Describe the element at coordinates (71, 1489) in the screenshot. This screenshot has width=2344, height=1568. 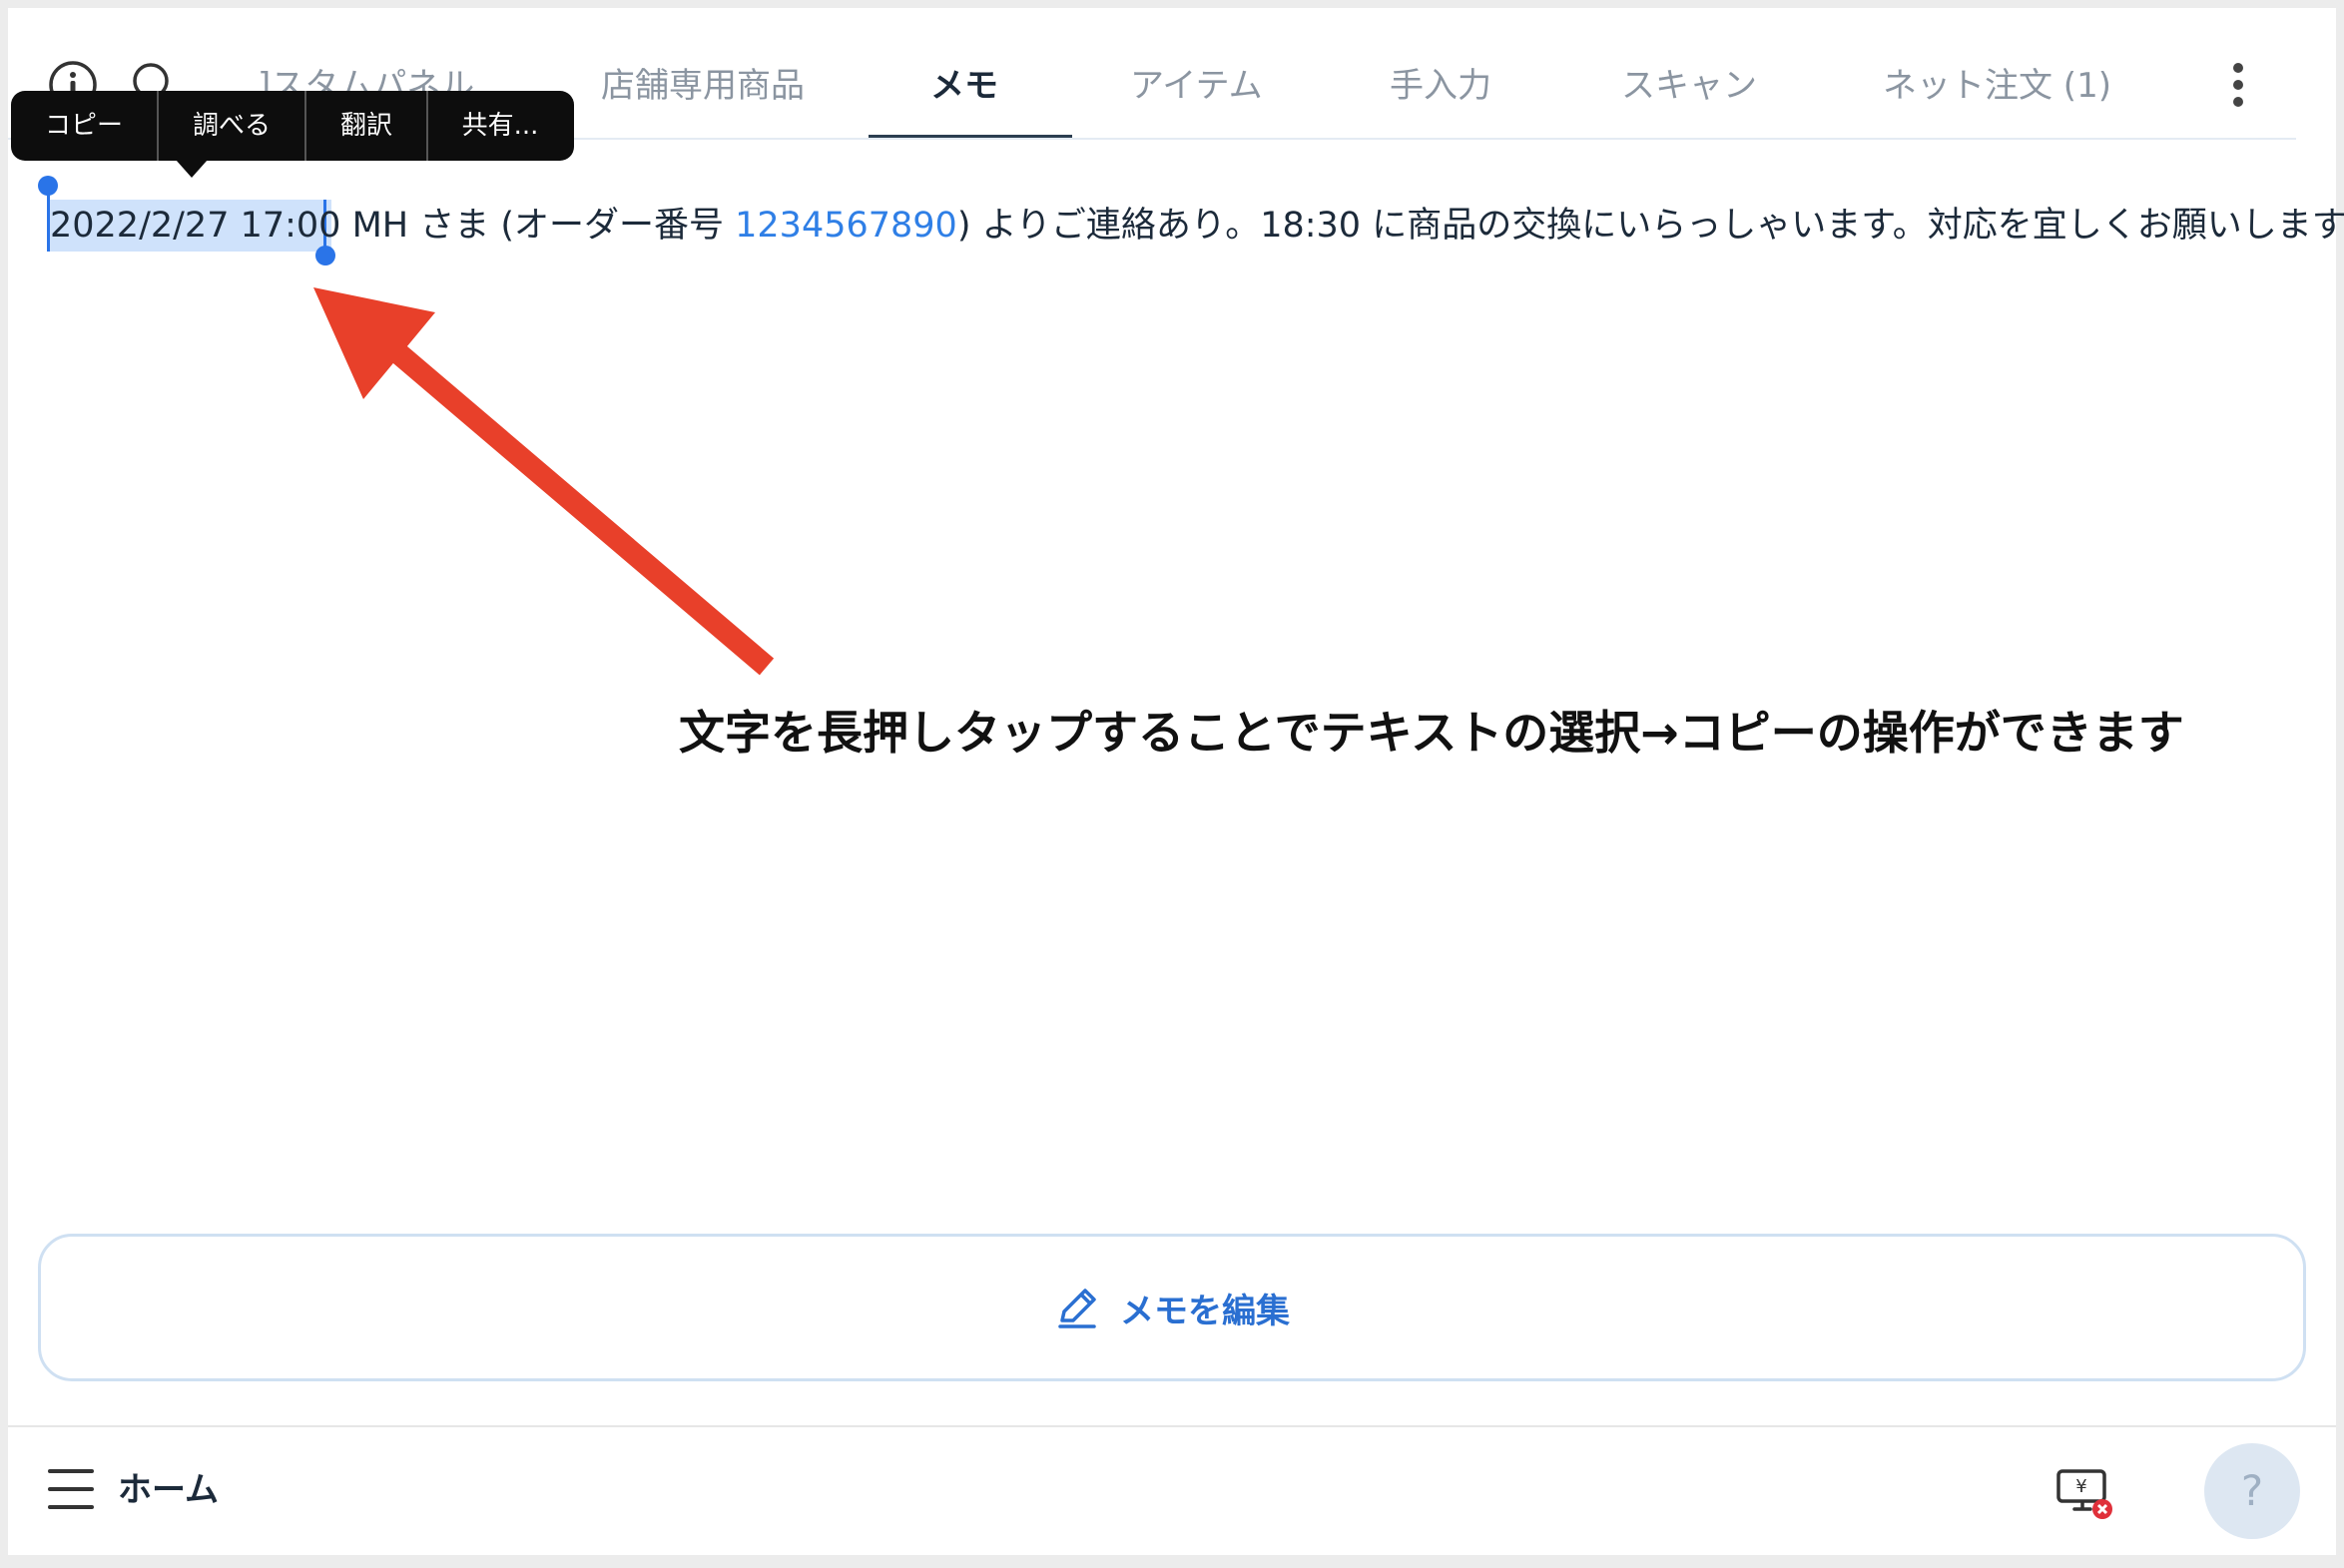
I see `menu-icon` at that location.